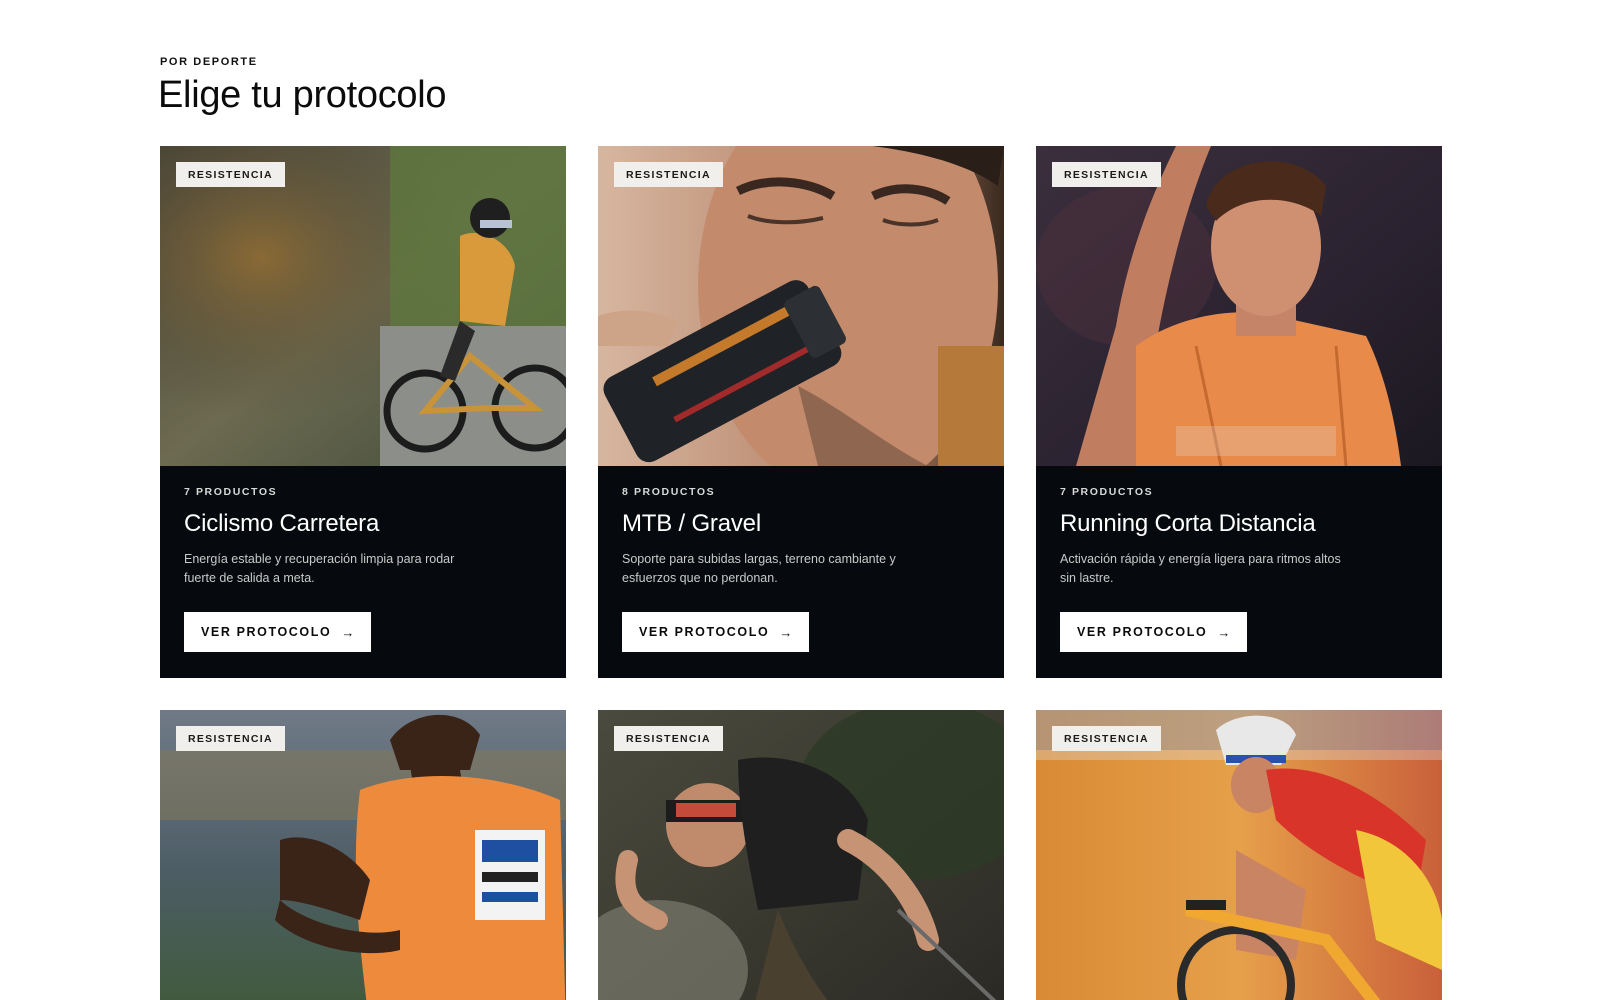 The width and height of the screenshot is (1600, 1000). What do you see at coordinates (302, 95) in the screenshot?
I see `section-title: Elige tu protocolo` at bounding box center [302, 95].